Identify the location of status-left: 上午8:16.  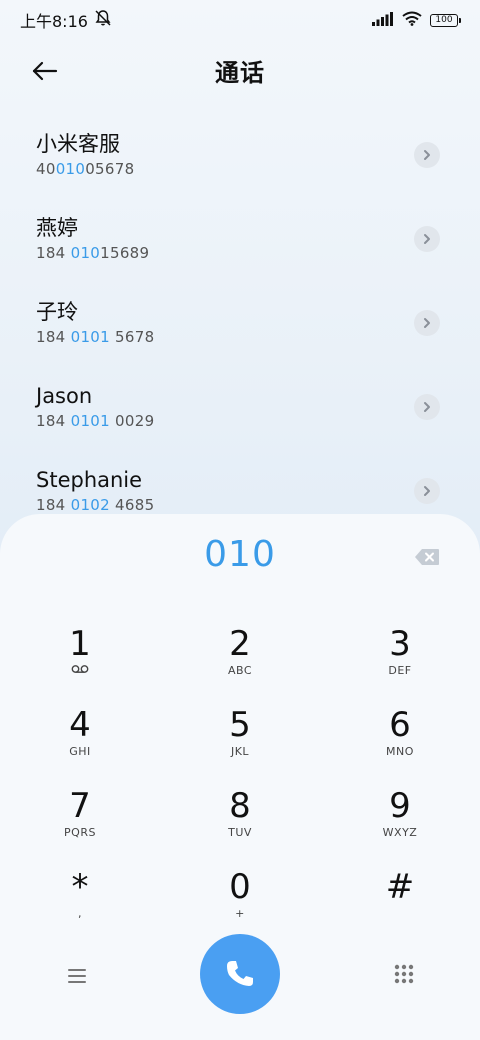
(66, 20).